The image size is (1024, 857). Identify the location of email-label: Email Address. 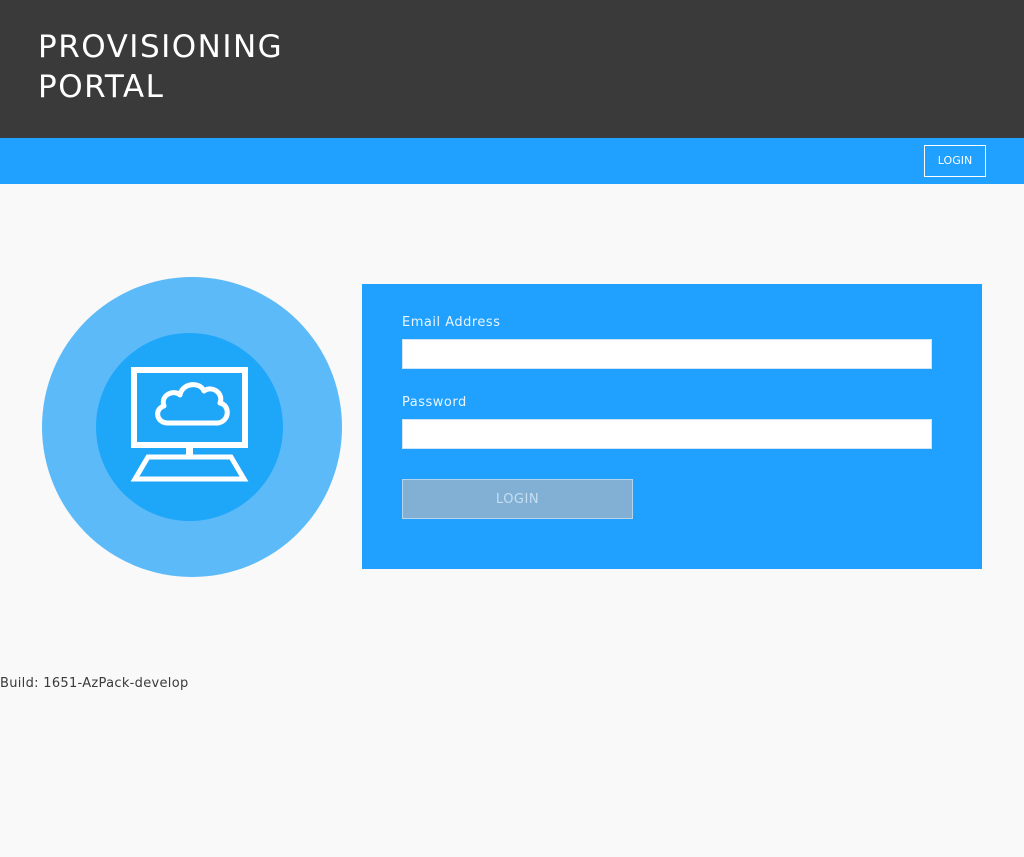
(451, 322).